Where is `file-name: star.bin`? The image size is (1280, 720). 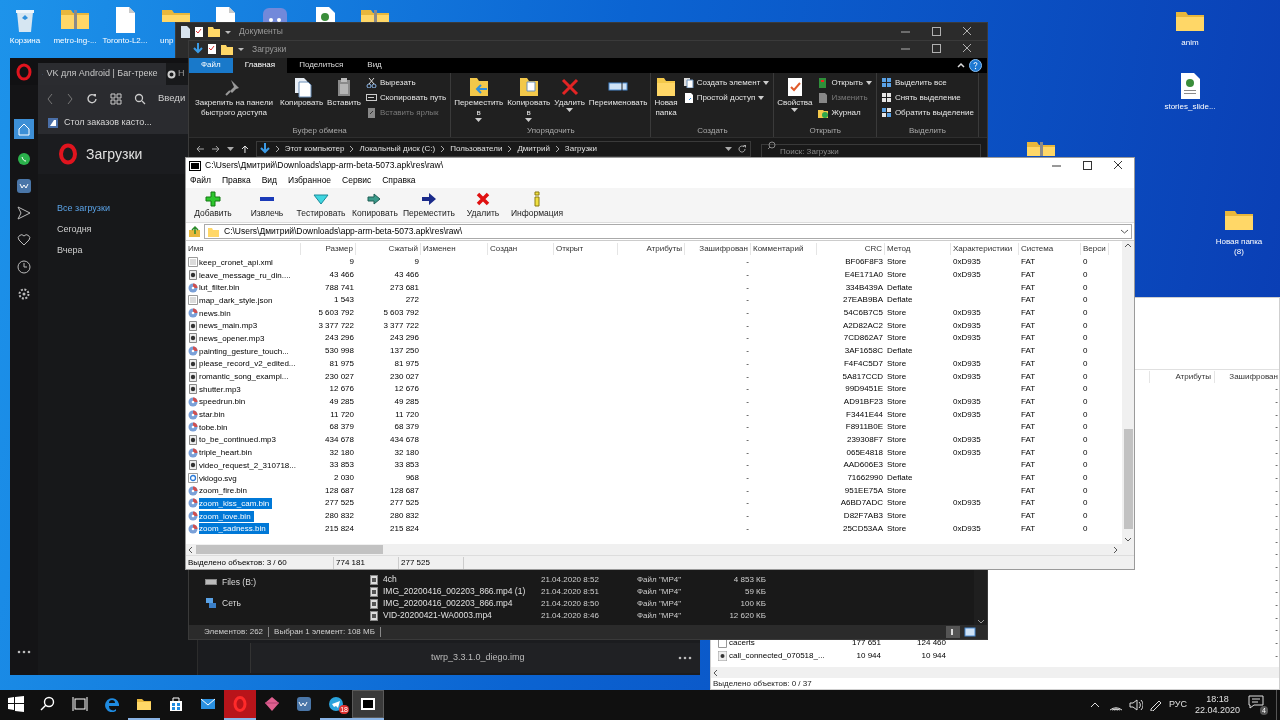
file-name: star.bin is located at coordinates (213, 415).